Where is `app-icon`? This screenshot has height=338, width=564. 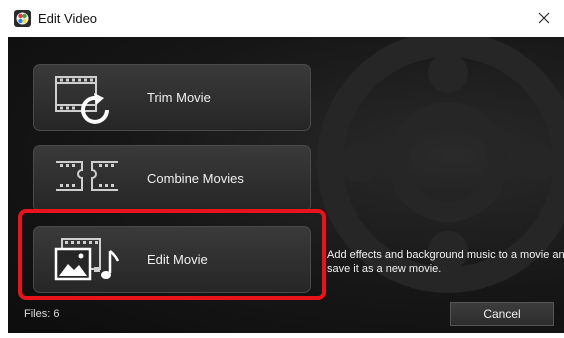
app-icon is located at coordinates (22, 18).